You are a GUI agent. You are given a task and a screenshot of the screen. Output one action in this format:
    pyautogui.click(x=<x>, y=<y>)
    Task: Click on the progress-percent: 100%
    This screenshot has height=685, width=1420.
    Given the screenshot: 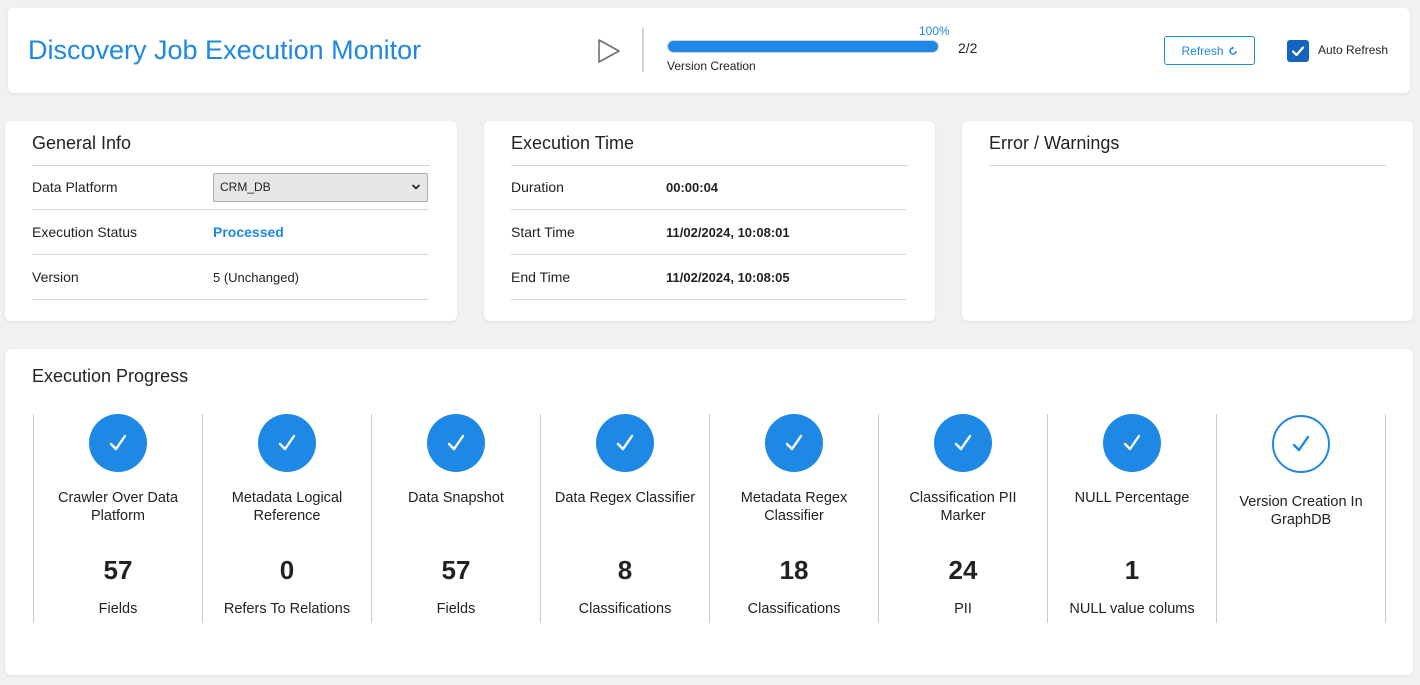 What is the action you would take?
    pyautogui.click(x=934, y=31)
    